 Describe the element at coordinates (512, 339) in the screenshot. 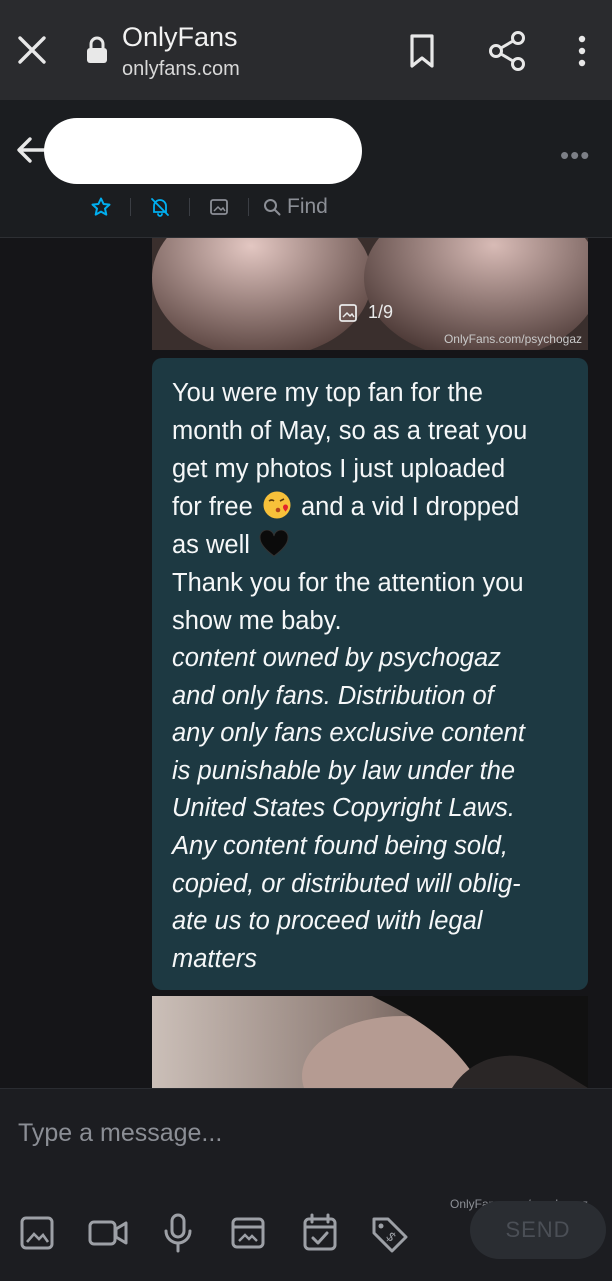

I see `watermark: OnlyFans.com/psychogaz` at that location.